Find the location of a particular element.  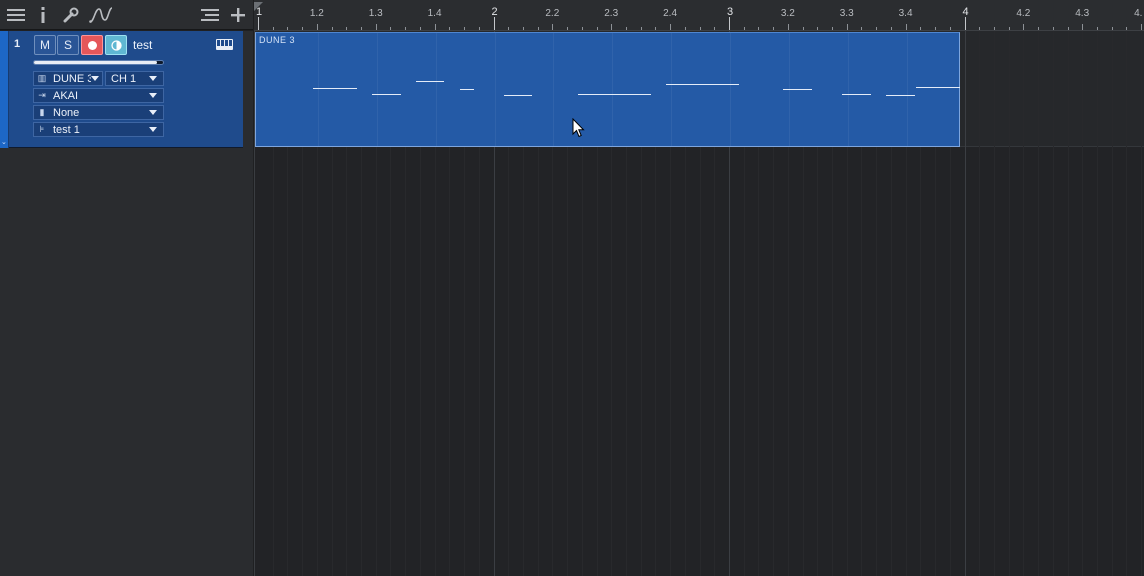

ruler-beat-label: 1.3 is located at coordinates (375, 13).